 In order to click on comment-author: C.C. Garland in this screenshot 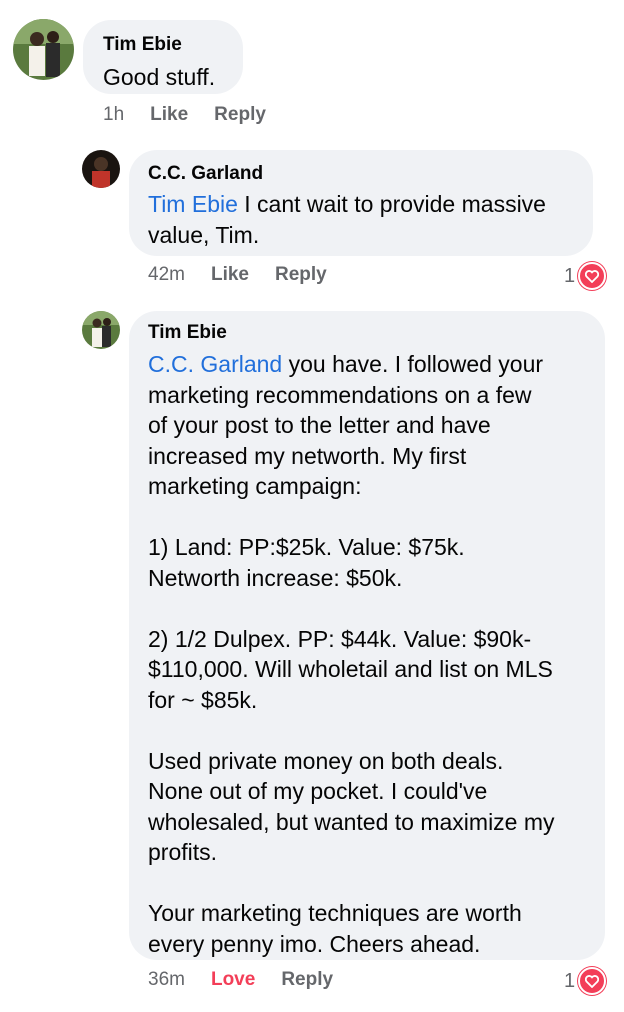, I will do `click(370, 174)`.